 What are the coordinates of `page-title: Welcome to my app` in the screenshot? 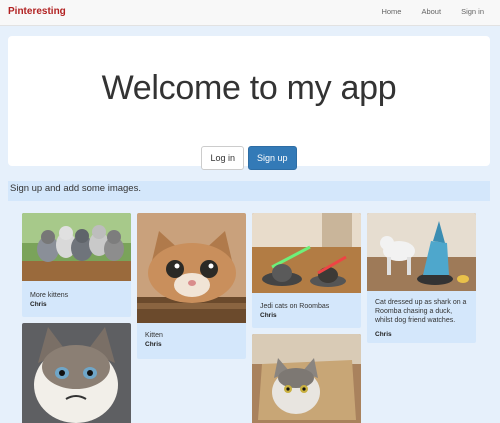 It's located at (249, 88).